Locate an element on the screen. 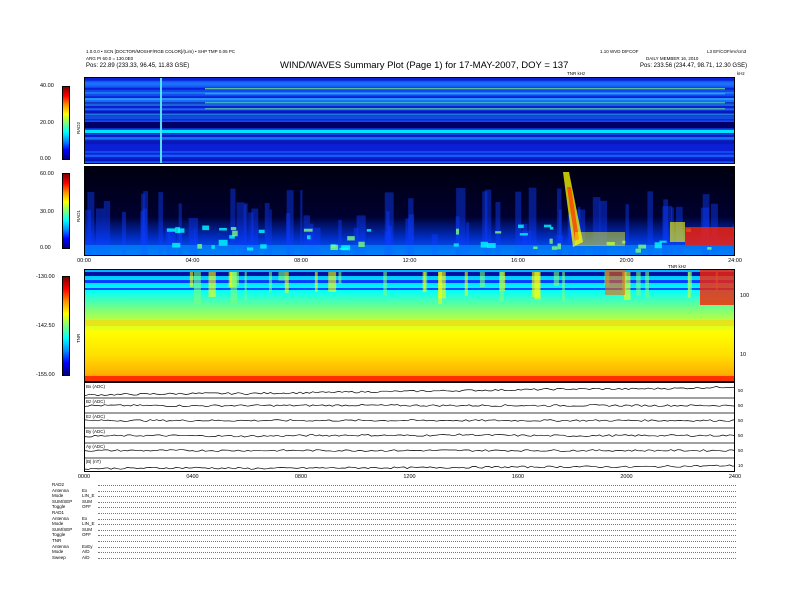 This screenshot has height=612, width=792. rad1-xtick: 24:00 is located at coordinates (735, 261).